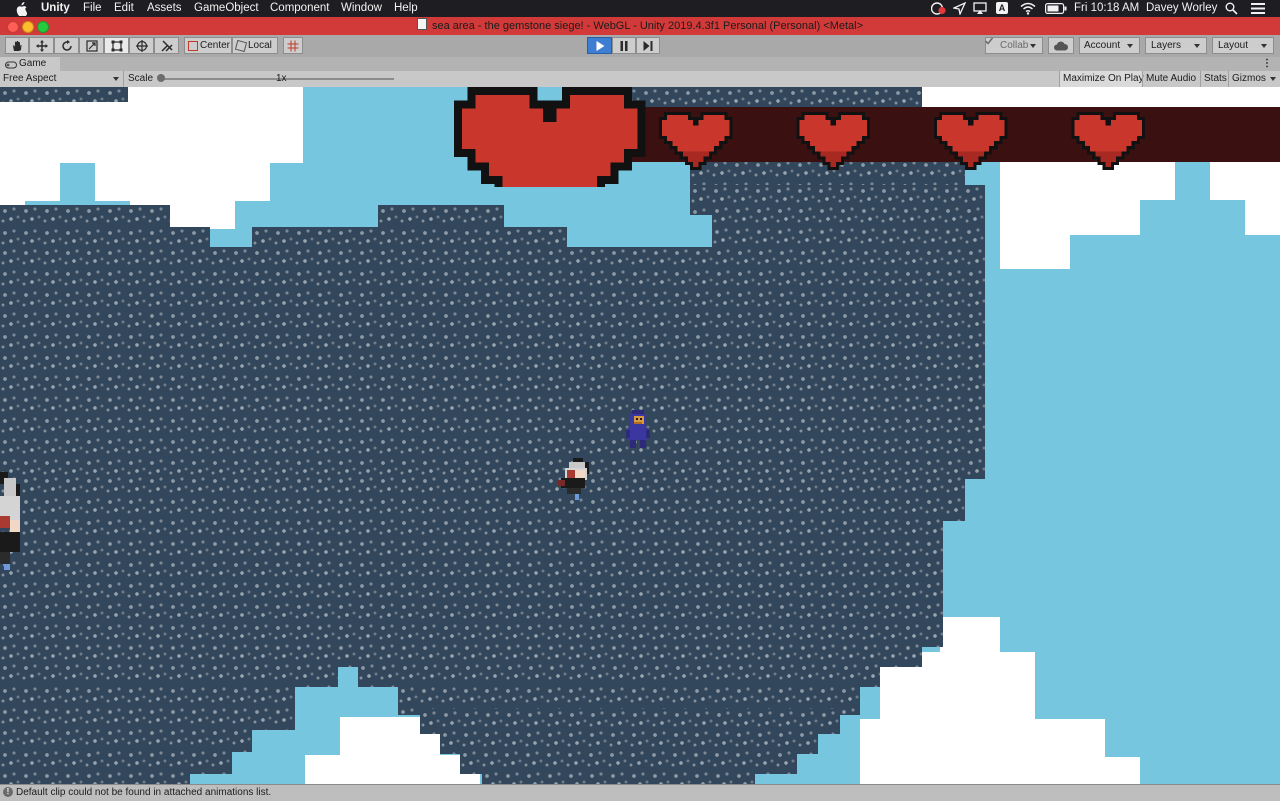 The width and height of the screenshot is (1280, 801). Describe the element at coordinates (161, 78) in the screenshot. I see `scale-slider-thumb` at that location.